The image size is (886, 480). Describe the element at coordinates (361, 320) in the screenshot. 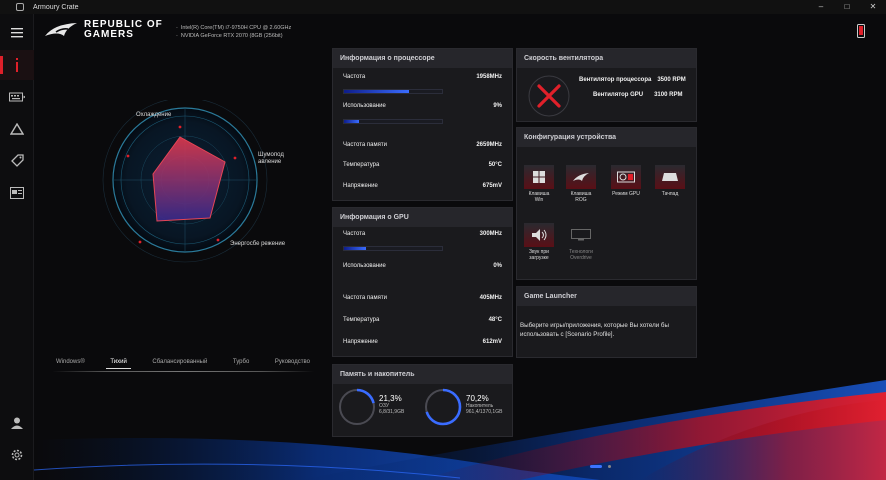

I see `gpu-temp-label: Температура` at that location.